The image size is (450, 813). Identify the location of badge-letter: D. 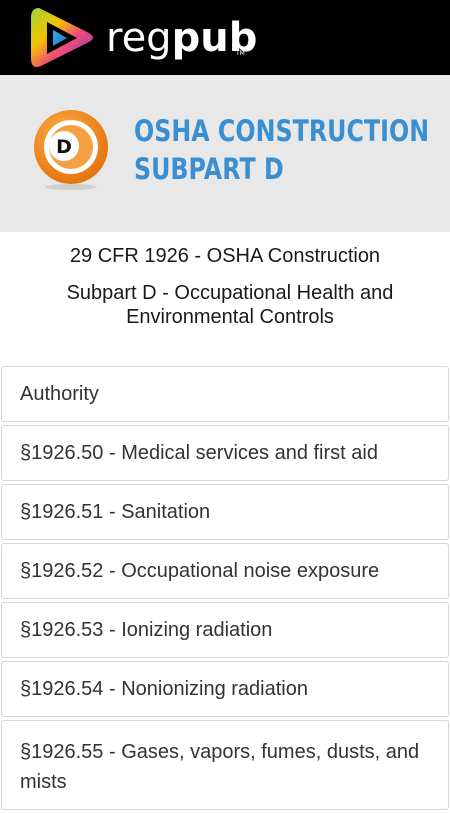
(64, 147).